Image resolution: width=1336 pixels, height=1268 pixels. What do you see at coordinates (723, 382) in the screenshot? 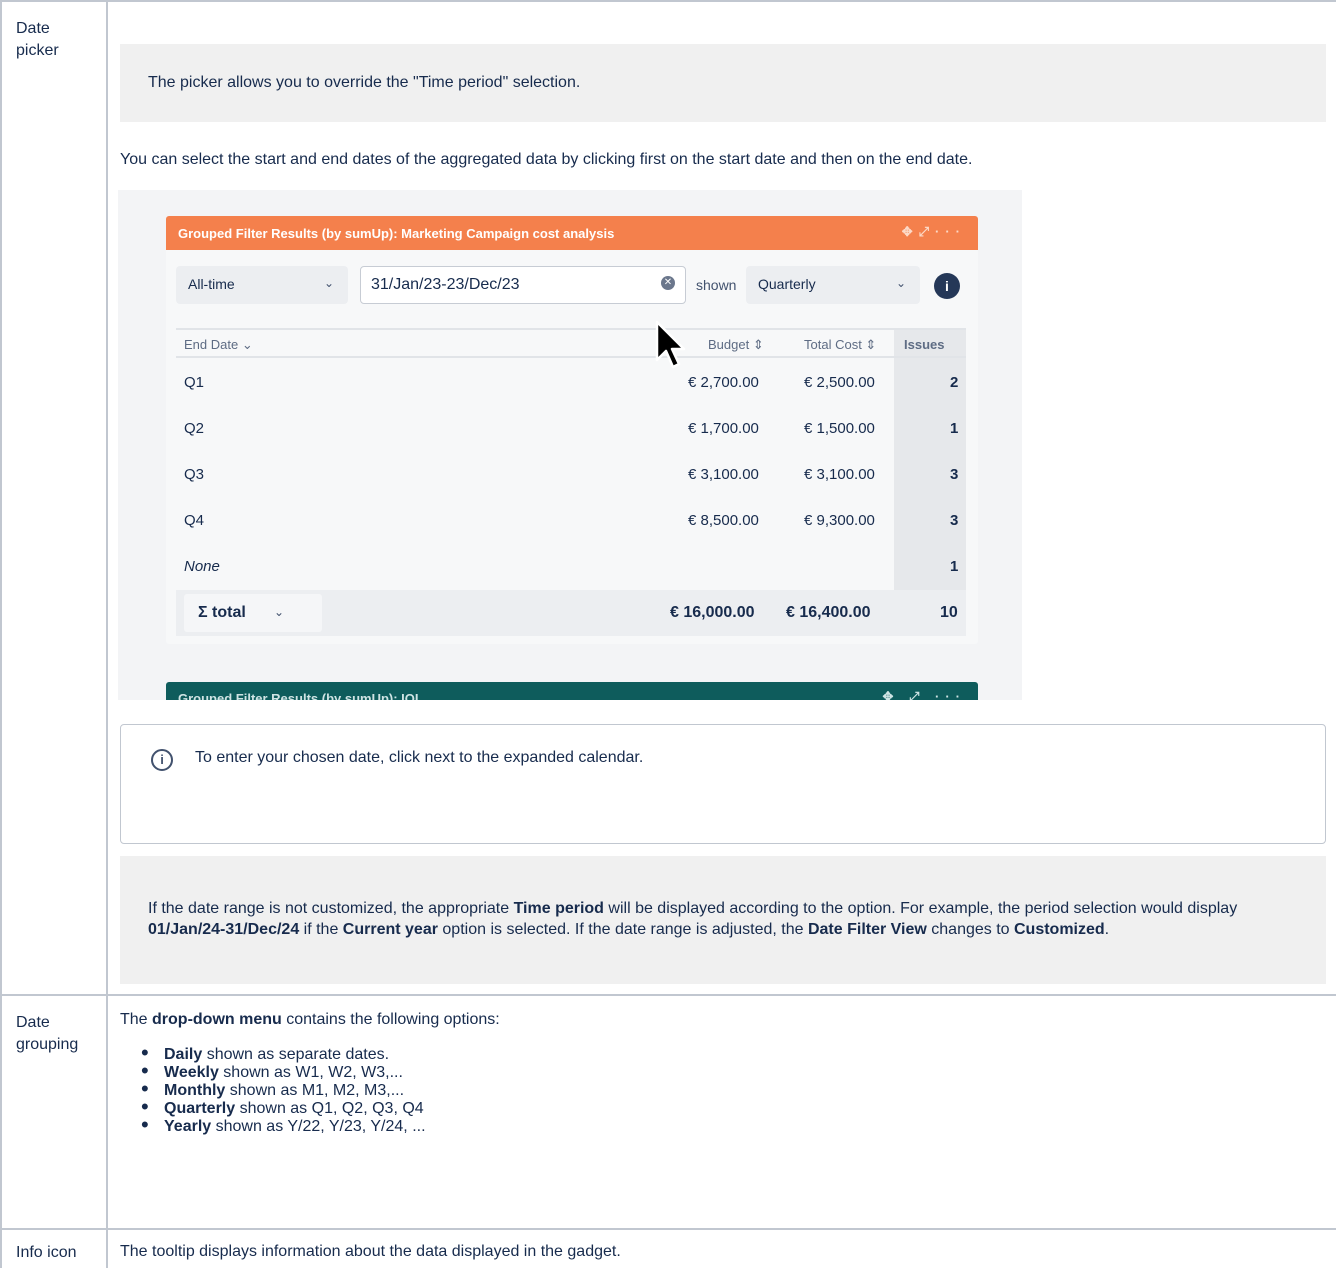
I see `row-budget: € 2,700.00` at bounding box center [723, 382].